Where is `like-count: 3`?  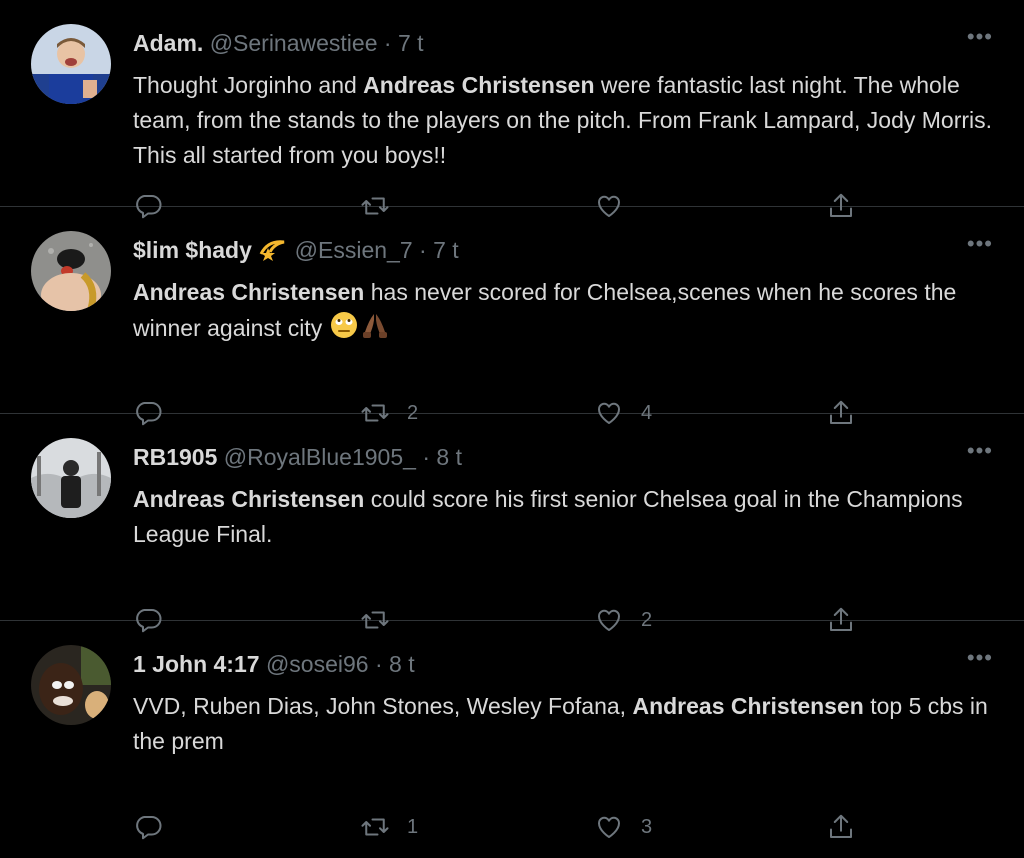
like-count: 3 is located at coordinates (647, 826).